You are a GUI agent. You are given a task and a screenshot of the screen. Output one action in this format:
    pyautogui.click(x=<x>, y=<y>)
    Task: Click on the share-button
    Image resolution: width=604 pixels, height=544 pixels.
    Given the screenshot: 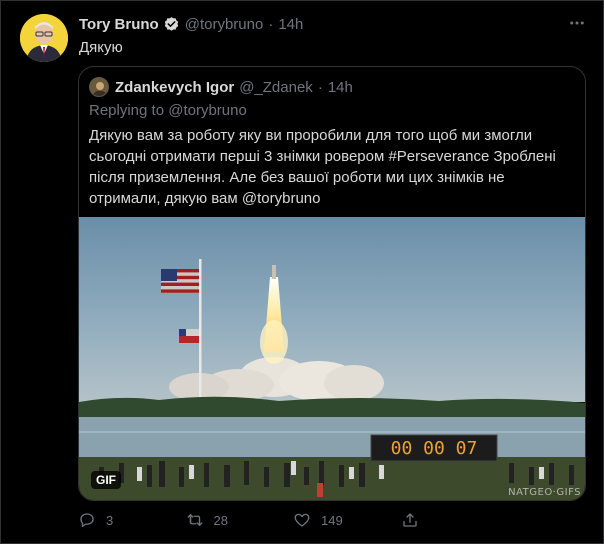 What is the action you would take?
    pyautogui.click(x=455, y=520)
    